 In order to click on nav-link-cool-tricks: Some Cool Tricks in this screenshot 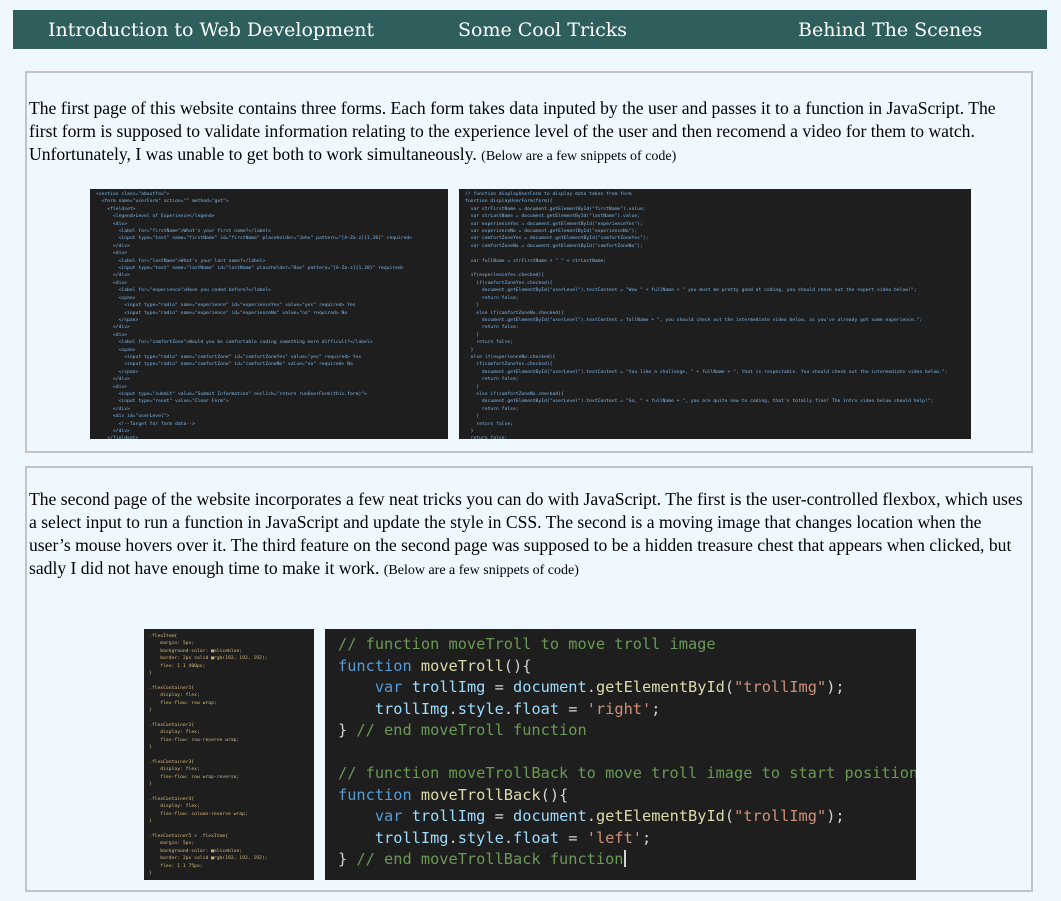, I will do `click(542, 30)`.